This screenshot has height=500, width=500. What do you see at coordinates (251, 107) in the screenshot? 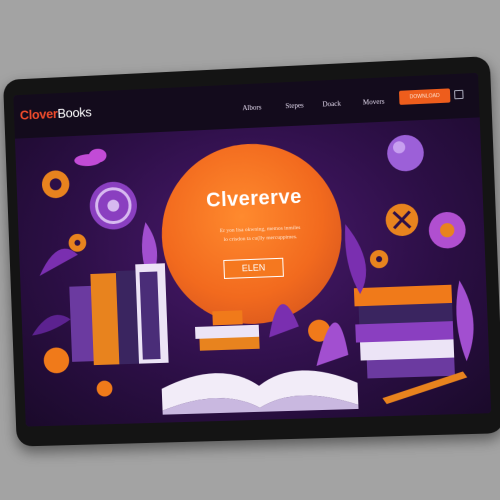
I see `nav-link-albors: Albors` at bounding box center [251, 107].